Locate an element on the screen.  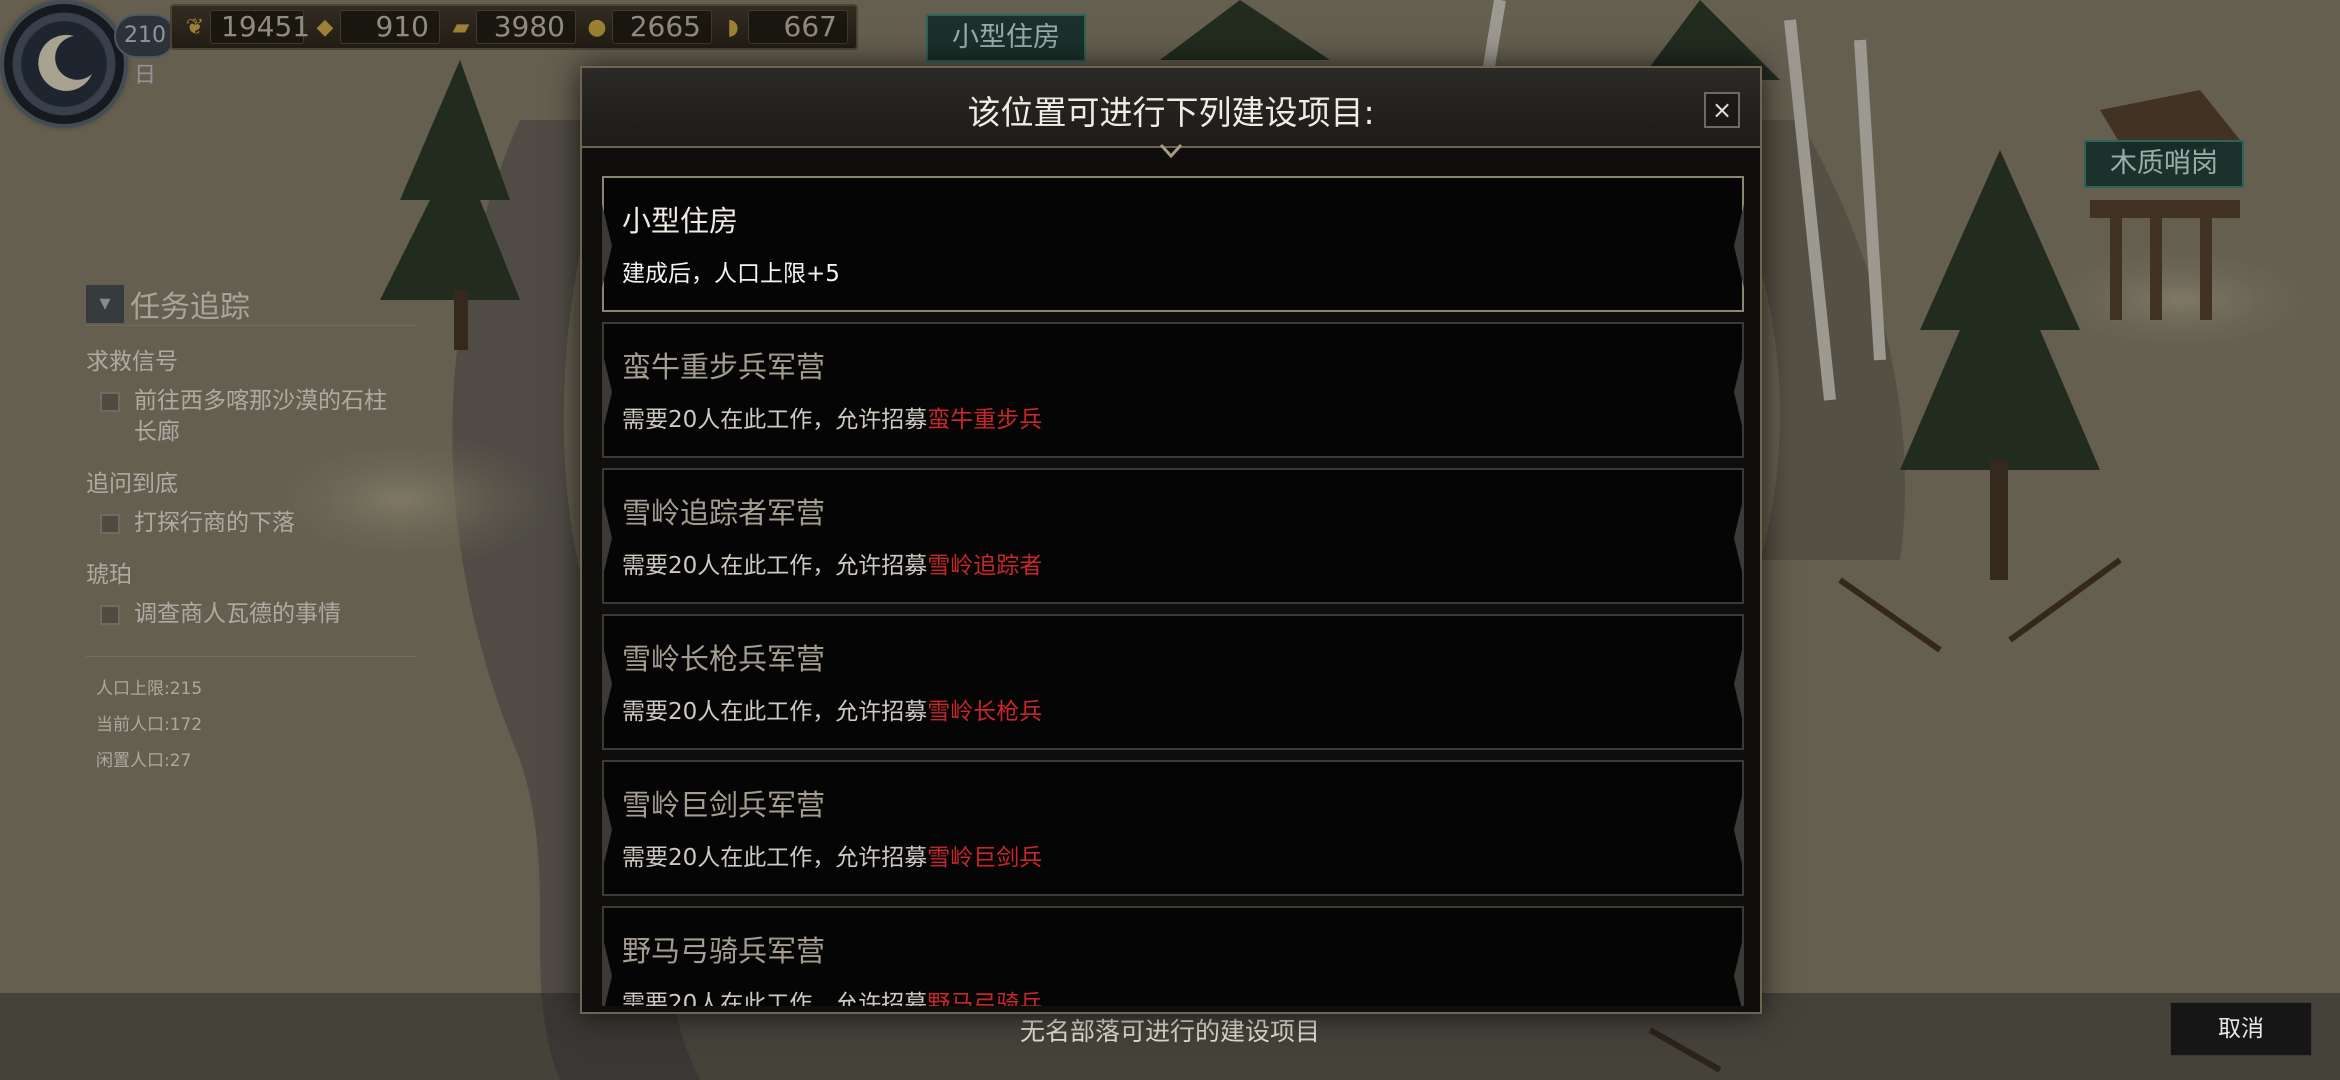
option-name: 雪岭追踪者军营 is located at coordinates (724, 513).